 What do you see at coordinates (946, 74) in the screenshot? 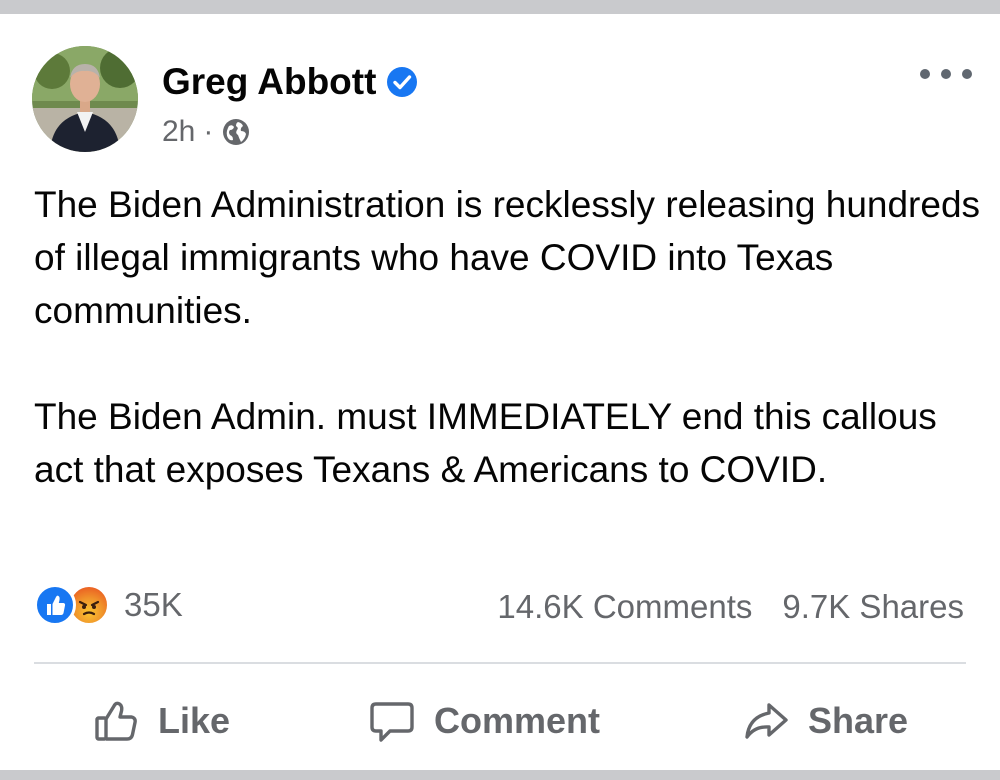
I see `more-options-icon` at bounding box center [946, 74].